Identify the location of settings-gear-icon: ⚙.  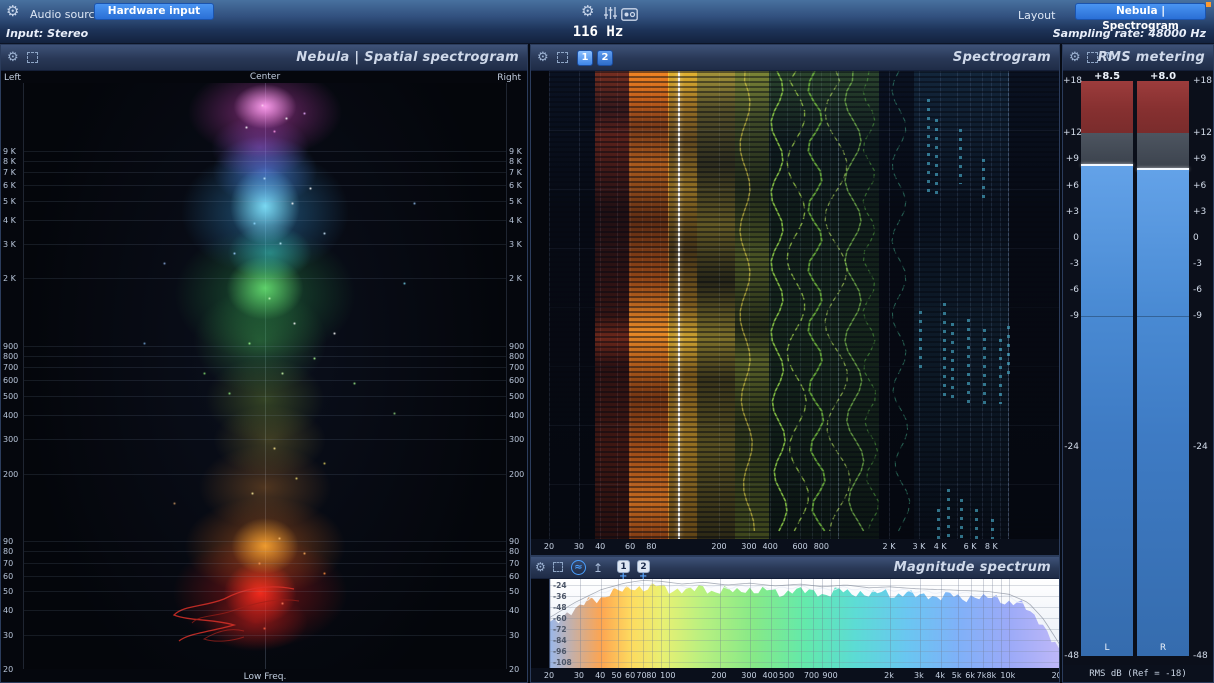
(12, 11).